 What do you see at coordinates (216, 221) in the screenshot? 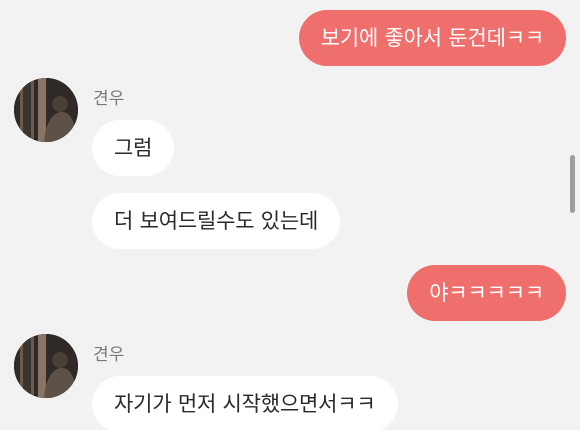
I see `received-message-bubble: 더 보여드릴수도 있는데` at bounding box center [216, 221].